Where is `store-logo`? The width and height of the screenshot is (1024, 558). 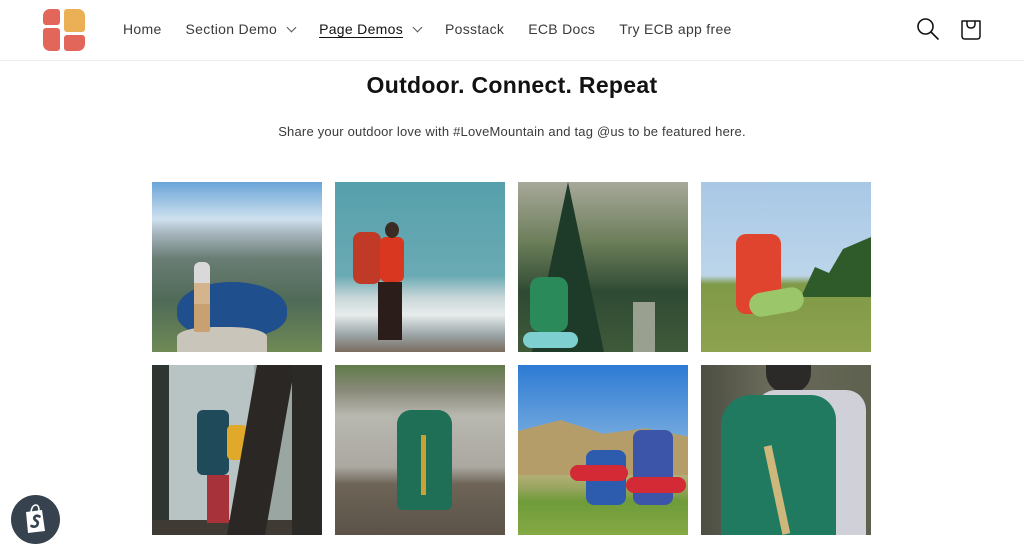
store-logo is located at coordinates (64, 30).